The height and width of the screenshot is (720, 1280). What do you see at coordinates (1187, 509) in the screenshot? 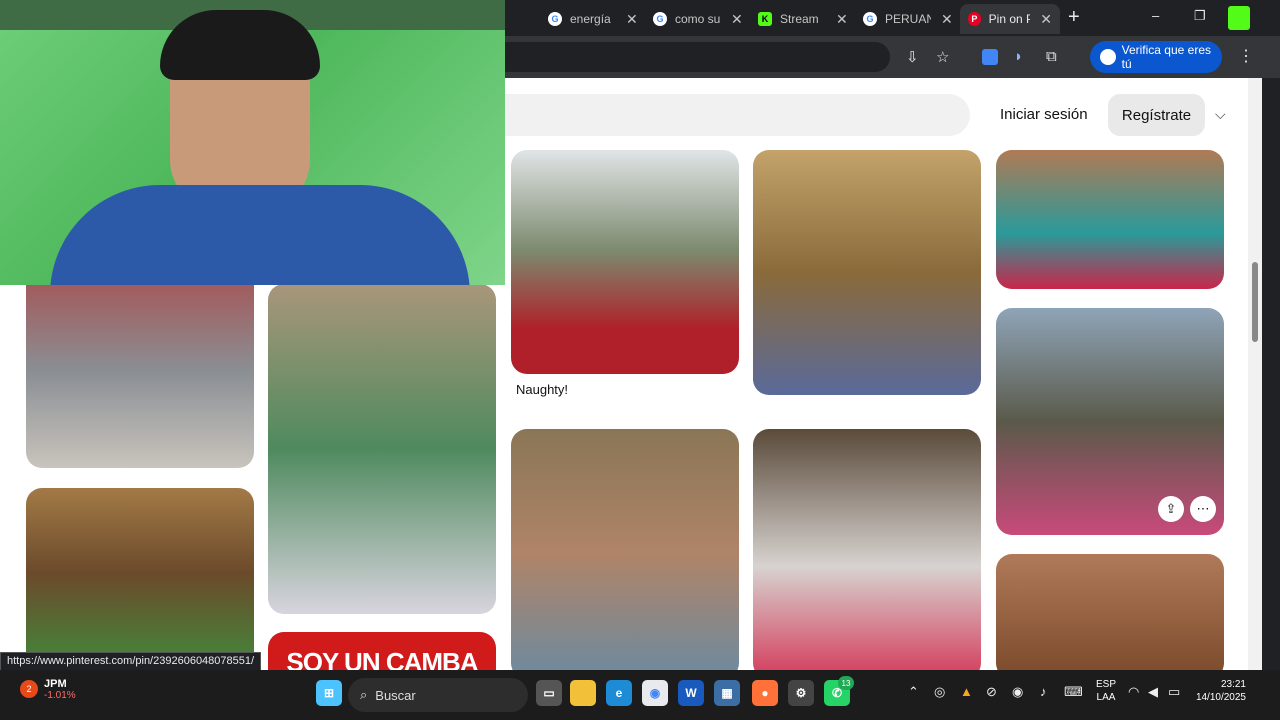
I see `pin-actions: ⇪ ⋯` at bounding box center [1187, 509].